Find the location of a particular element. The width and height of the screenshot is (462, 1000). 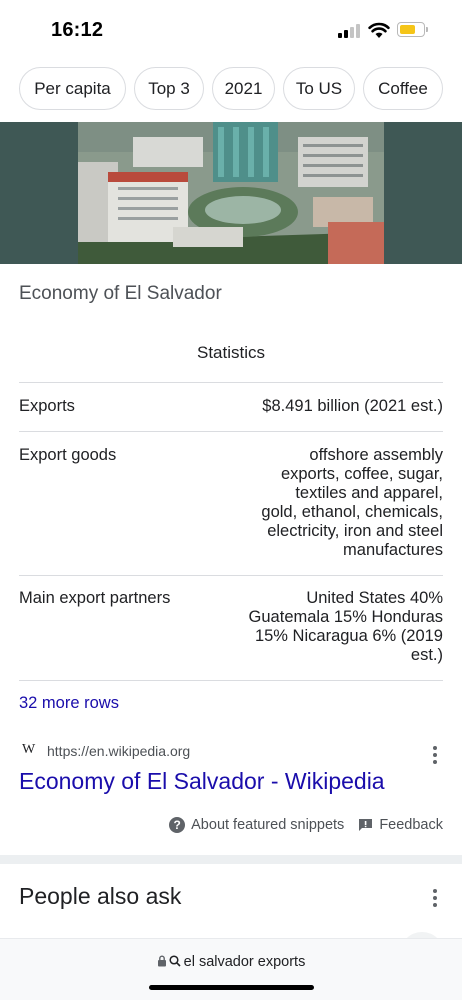

battery-nub is located at coordinates (427, 29).